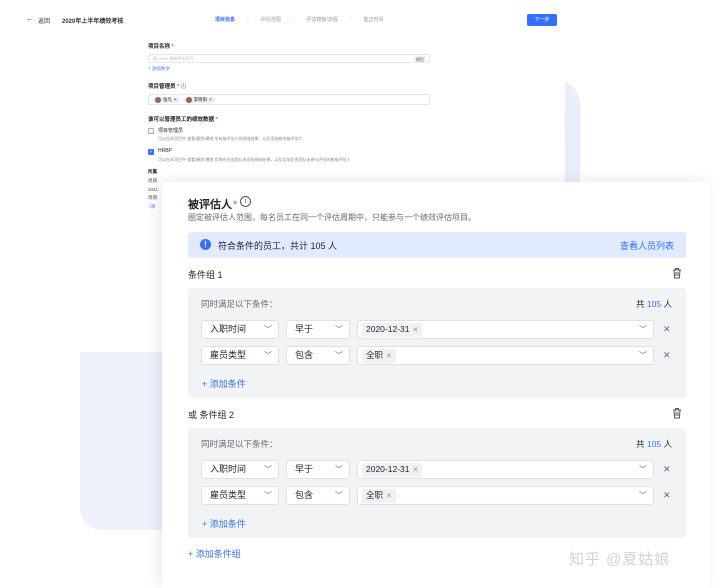 The width and height of the screenshot is (720, 588). I want to click on project-name-placeholder: 例: 2020 绩效评估项目, so click(173, 58).